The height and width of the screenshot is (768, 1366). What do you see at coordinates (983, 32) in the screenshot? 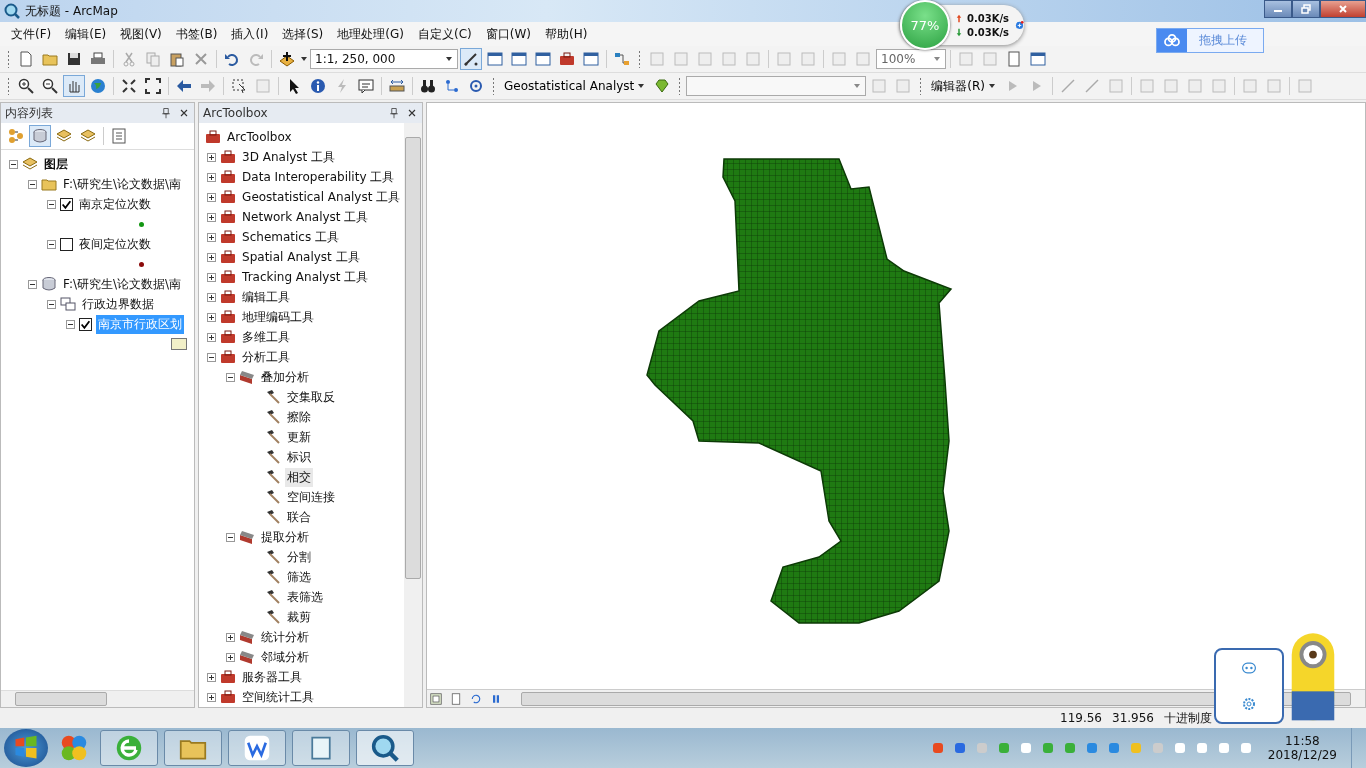
I see `download-speed: 0.03K/s` at bounding box center [983, 32].